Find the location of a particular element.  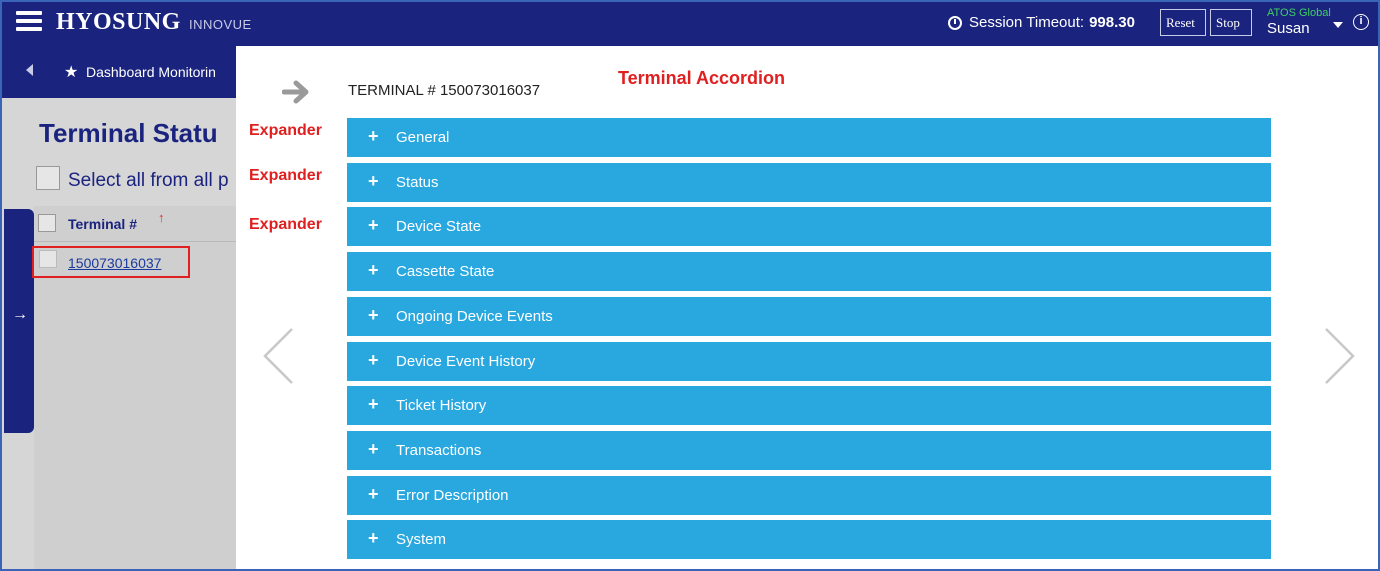

annotation-terminal-accordion: Terminal Accordion is located at coordinates (702, 78).